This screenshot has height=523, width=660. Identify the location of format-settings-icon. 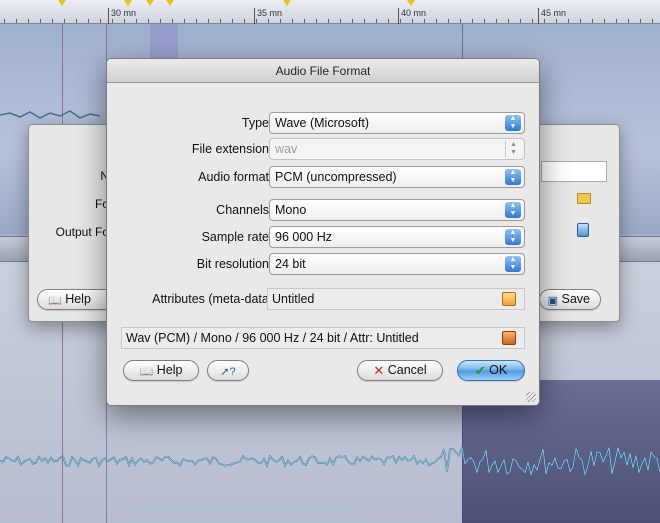
(583, 230).